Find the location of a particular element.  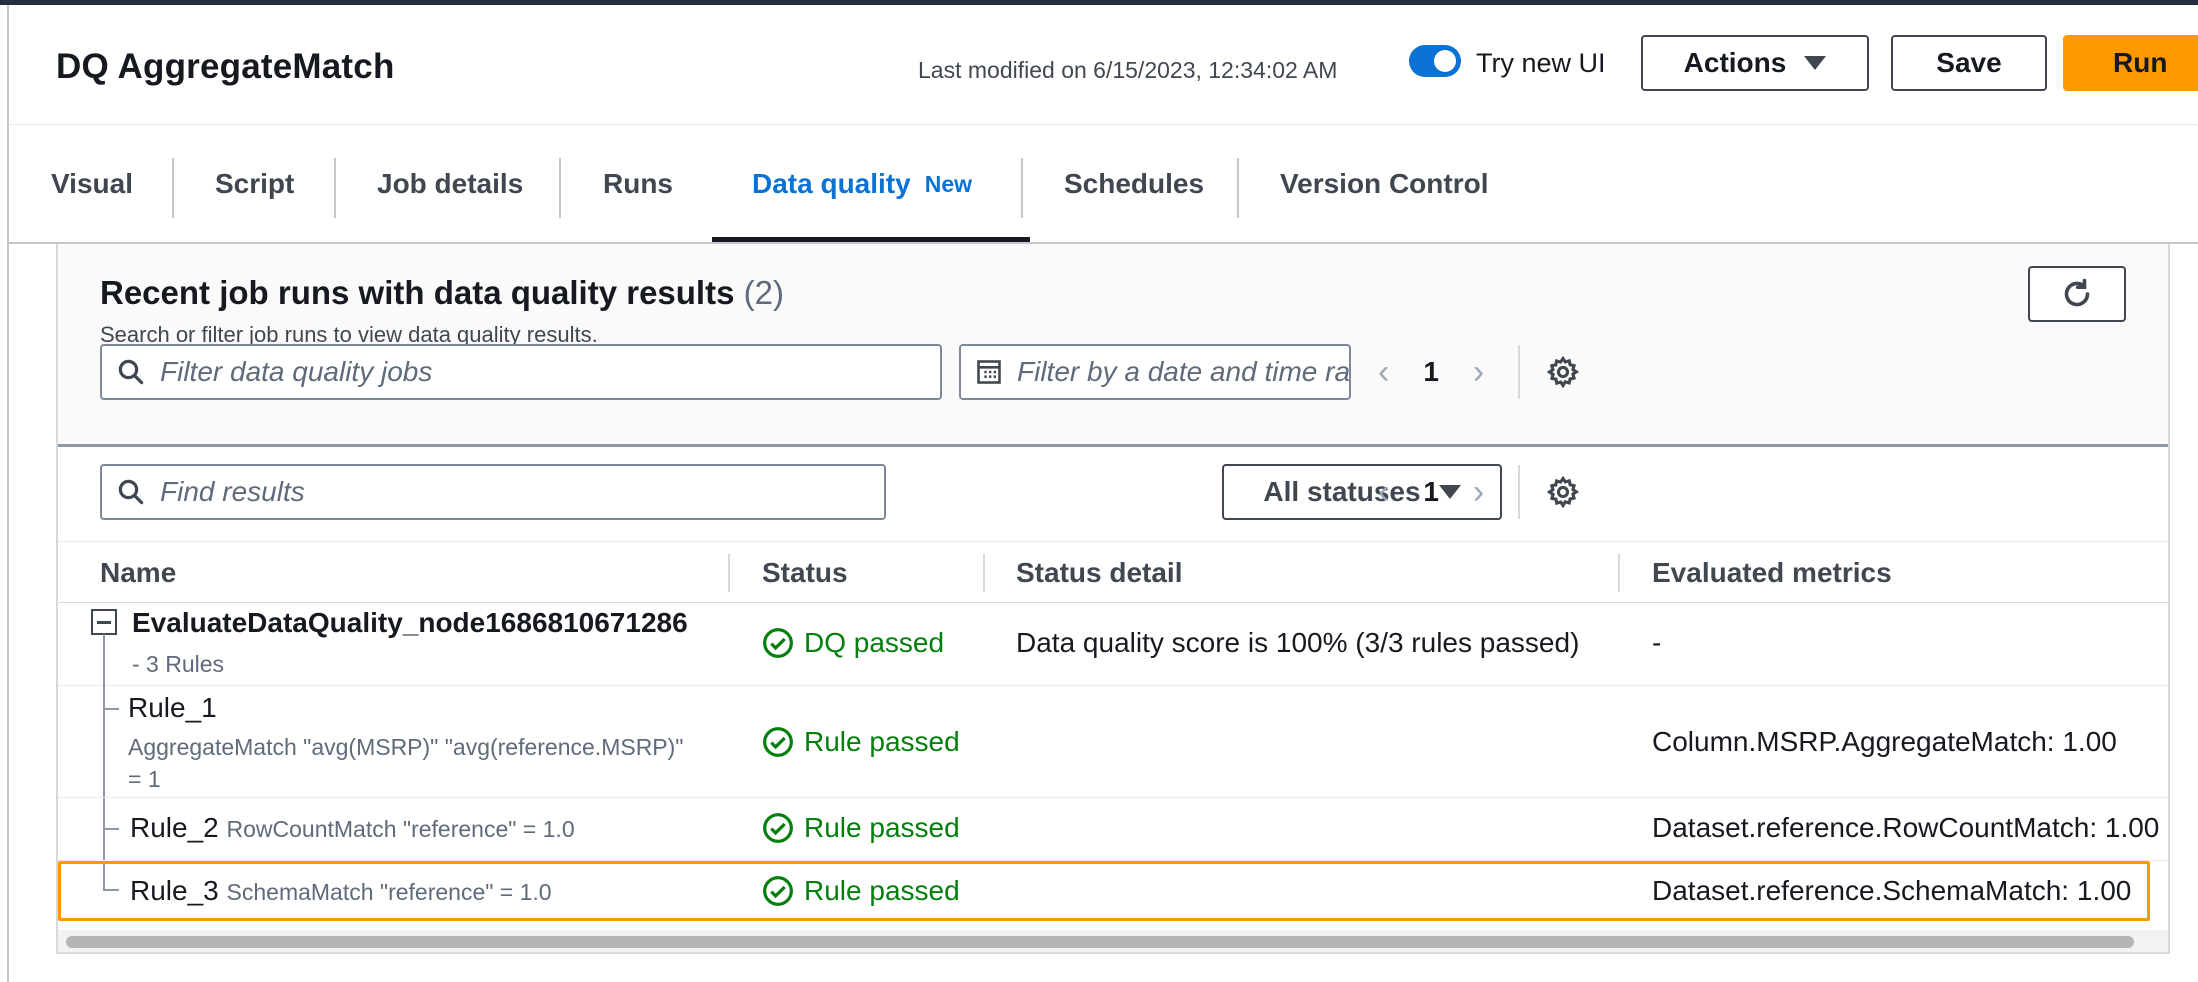

toggle-label: Try new UI is located at coordinates (1541, 63).